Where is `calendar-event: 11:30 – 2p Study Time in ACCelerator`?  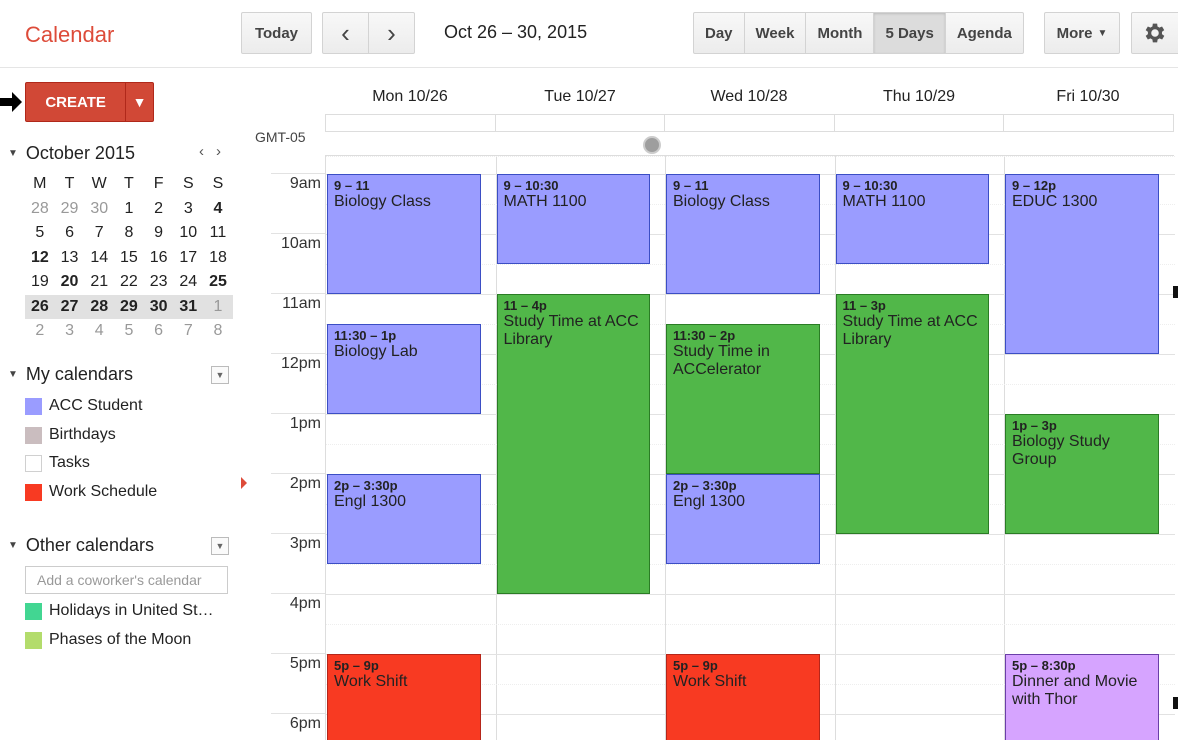
calendar-event: 11:30 – 2p Study Time in ACCelerator is located at coordinates (743, 399).